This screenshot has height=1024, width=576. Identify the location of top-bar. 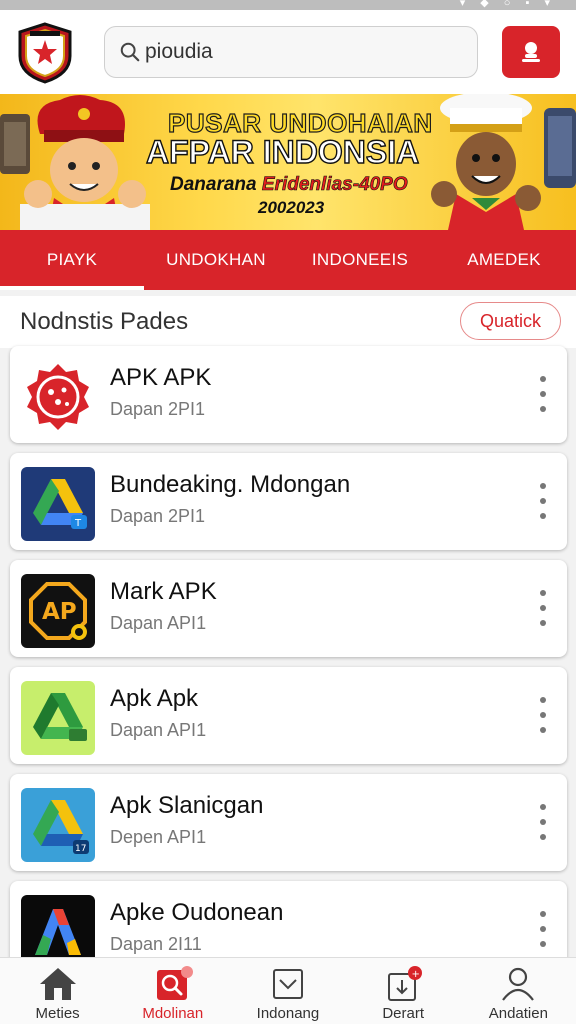
(288, 52).